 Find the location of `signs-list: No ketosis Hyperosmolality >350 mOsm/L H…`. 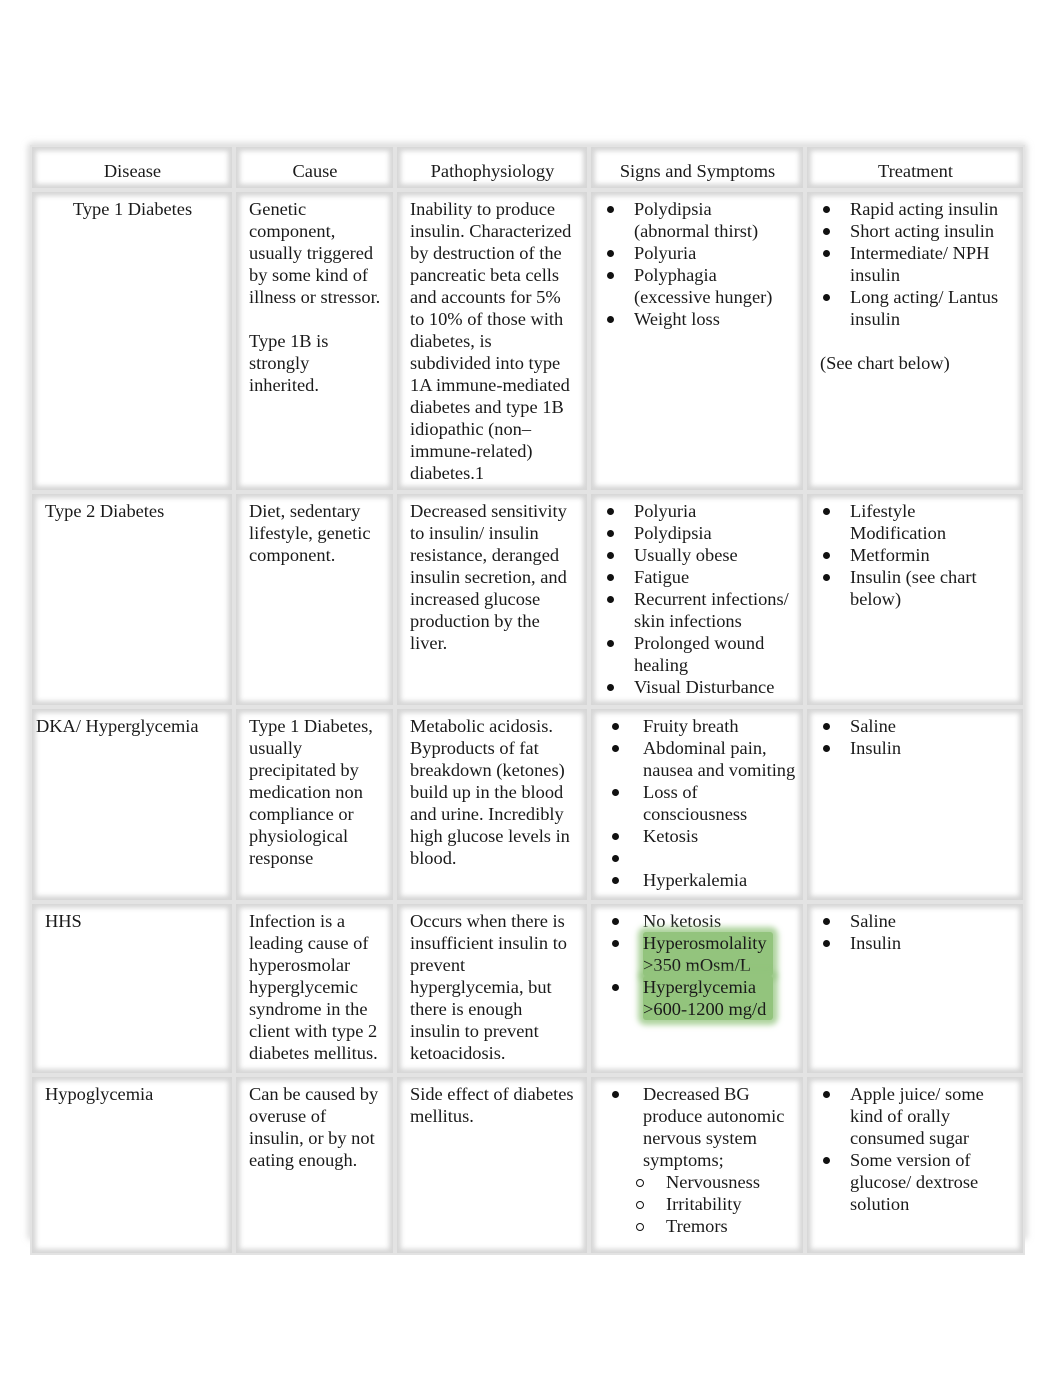

signs-list: No ketosis Hyperosmolality >350 mOsm/L H… is located at coordinates (697, 965).